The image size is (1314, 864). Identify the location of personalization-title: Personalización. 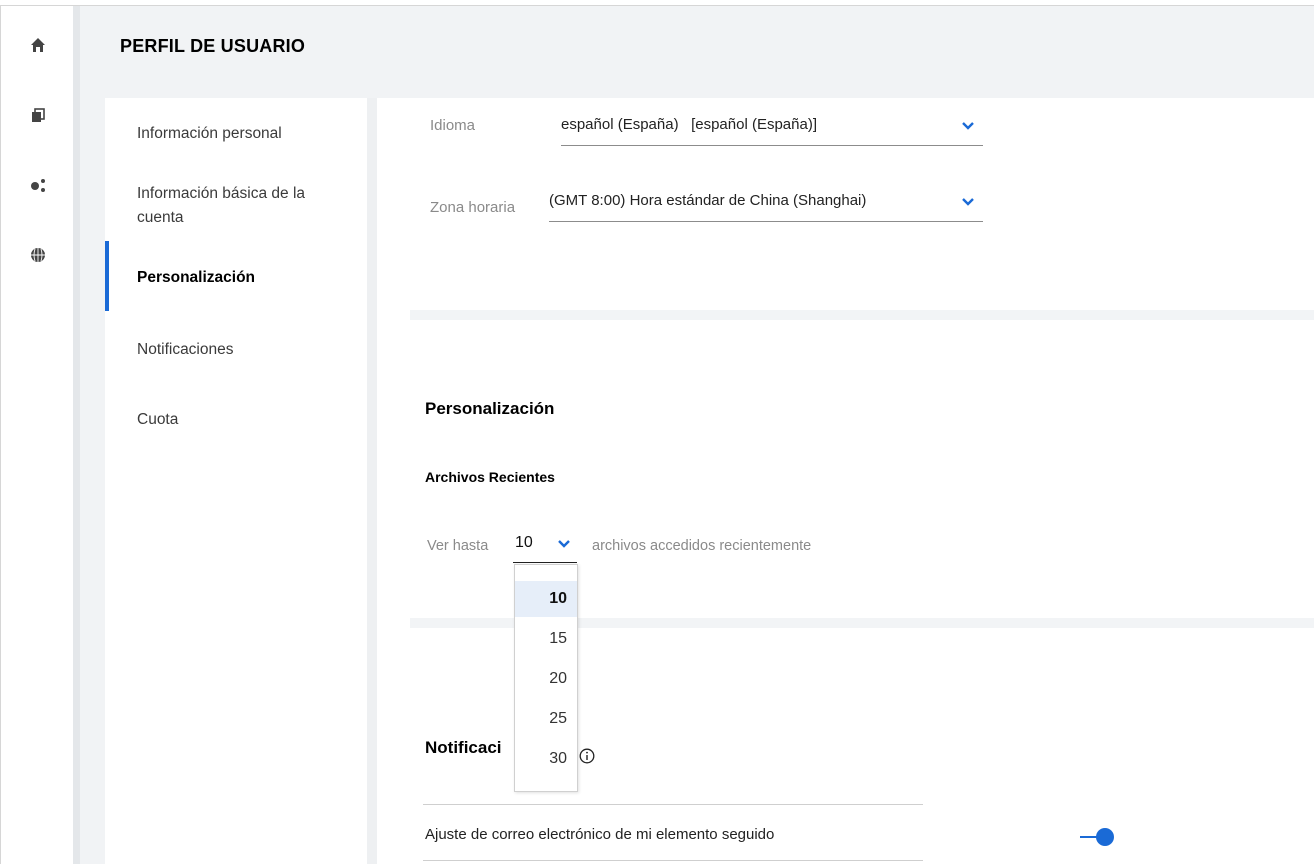
(490, 408).